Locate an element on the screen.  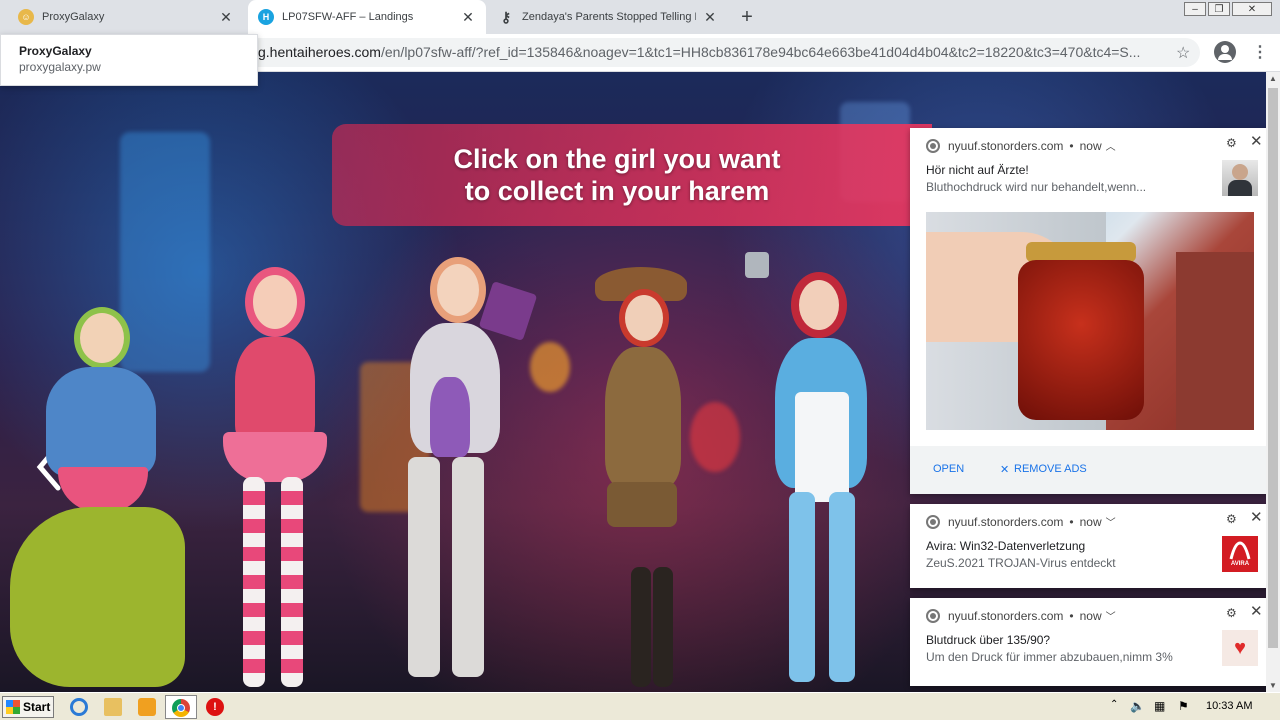
jar-lid is located at coordinates (1081, 252).